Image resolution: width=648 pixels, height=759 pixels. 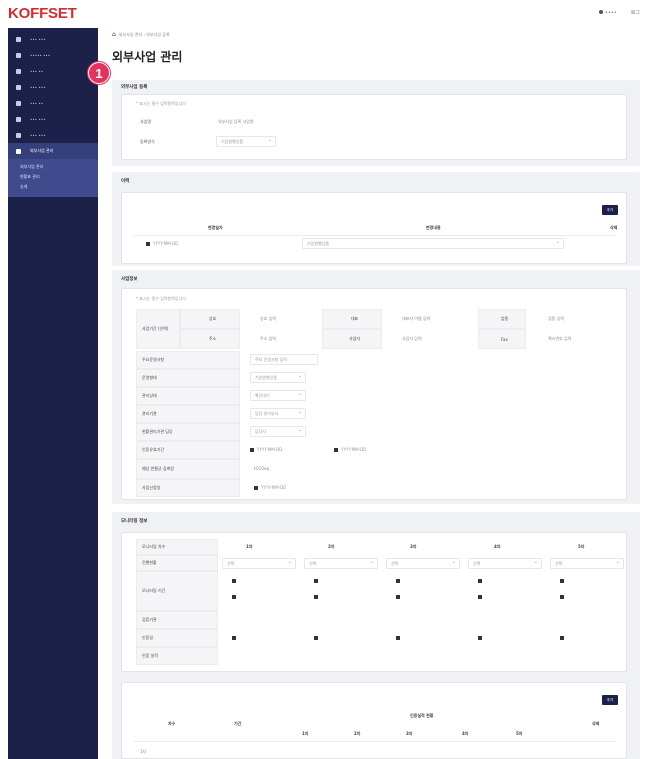 I want to click on business-value-registrant: 사업자 입력, so click(x=412, y=339).